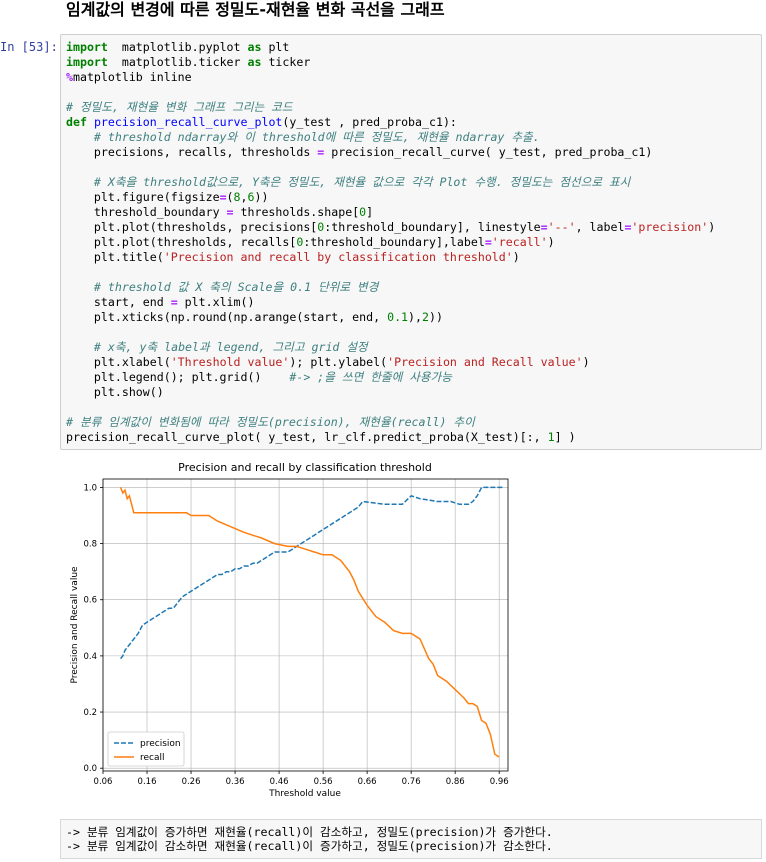  I want to click on x-tick-label: 0.26, so click(191, 782).